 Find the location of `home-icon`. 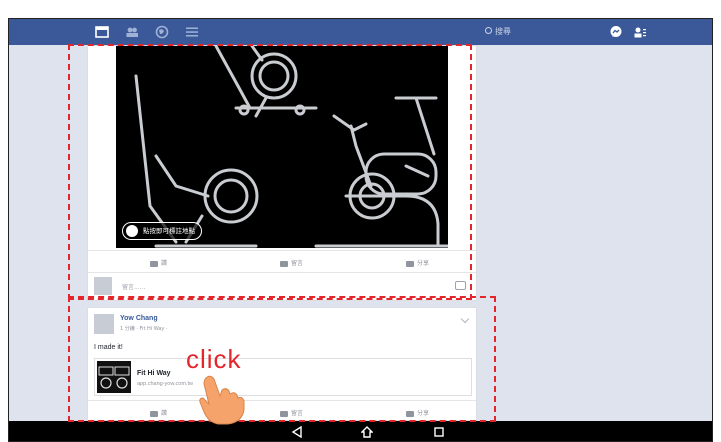

home-icon is located at coordinates (367, 432).